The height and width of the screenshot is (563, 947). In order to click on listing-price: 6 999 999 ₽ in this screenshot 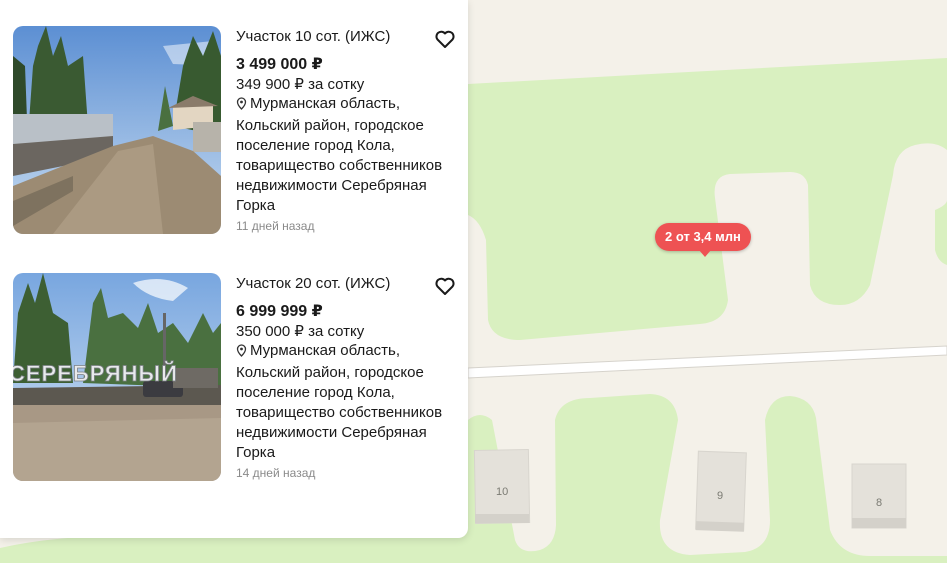, I will do `click(279, 311)`.